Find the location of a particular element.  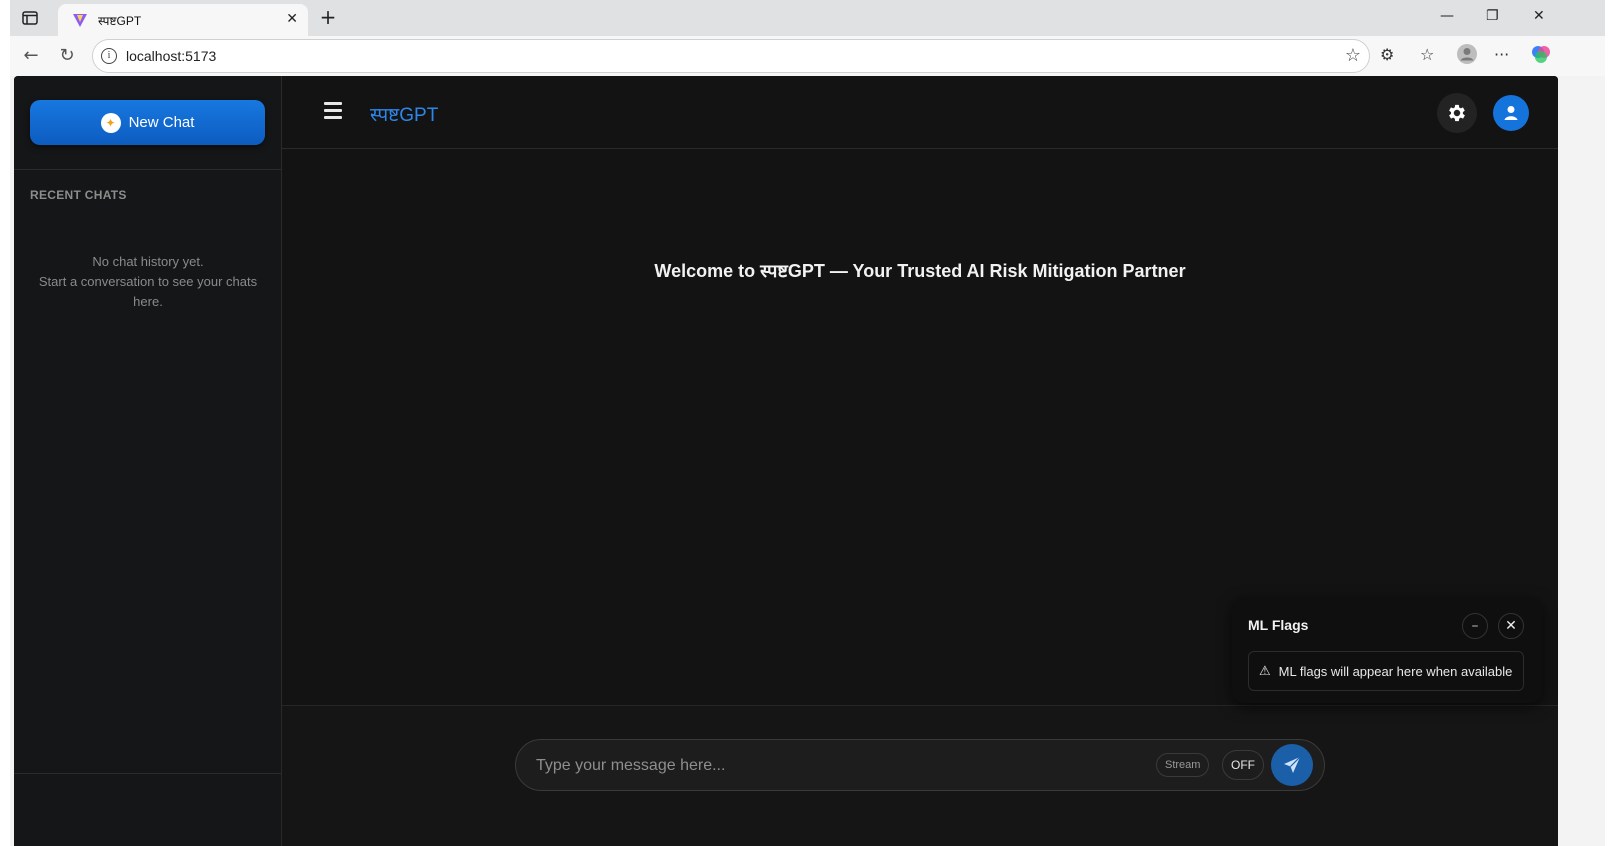

sidebar-divider is located at coordinates (148, 169).